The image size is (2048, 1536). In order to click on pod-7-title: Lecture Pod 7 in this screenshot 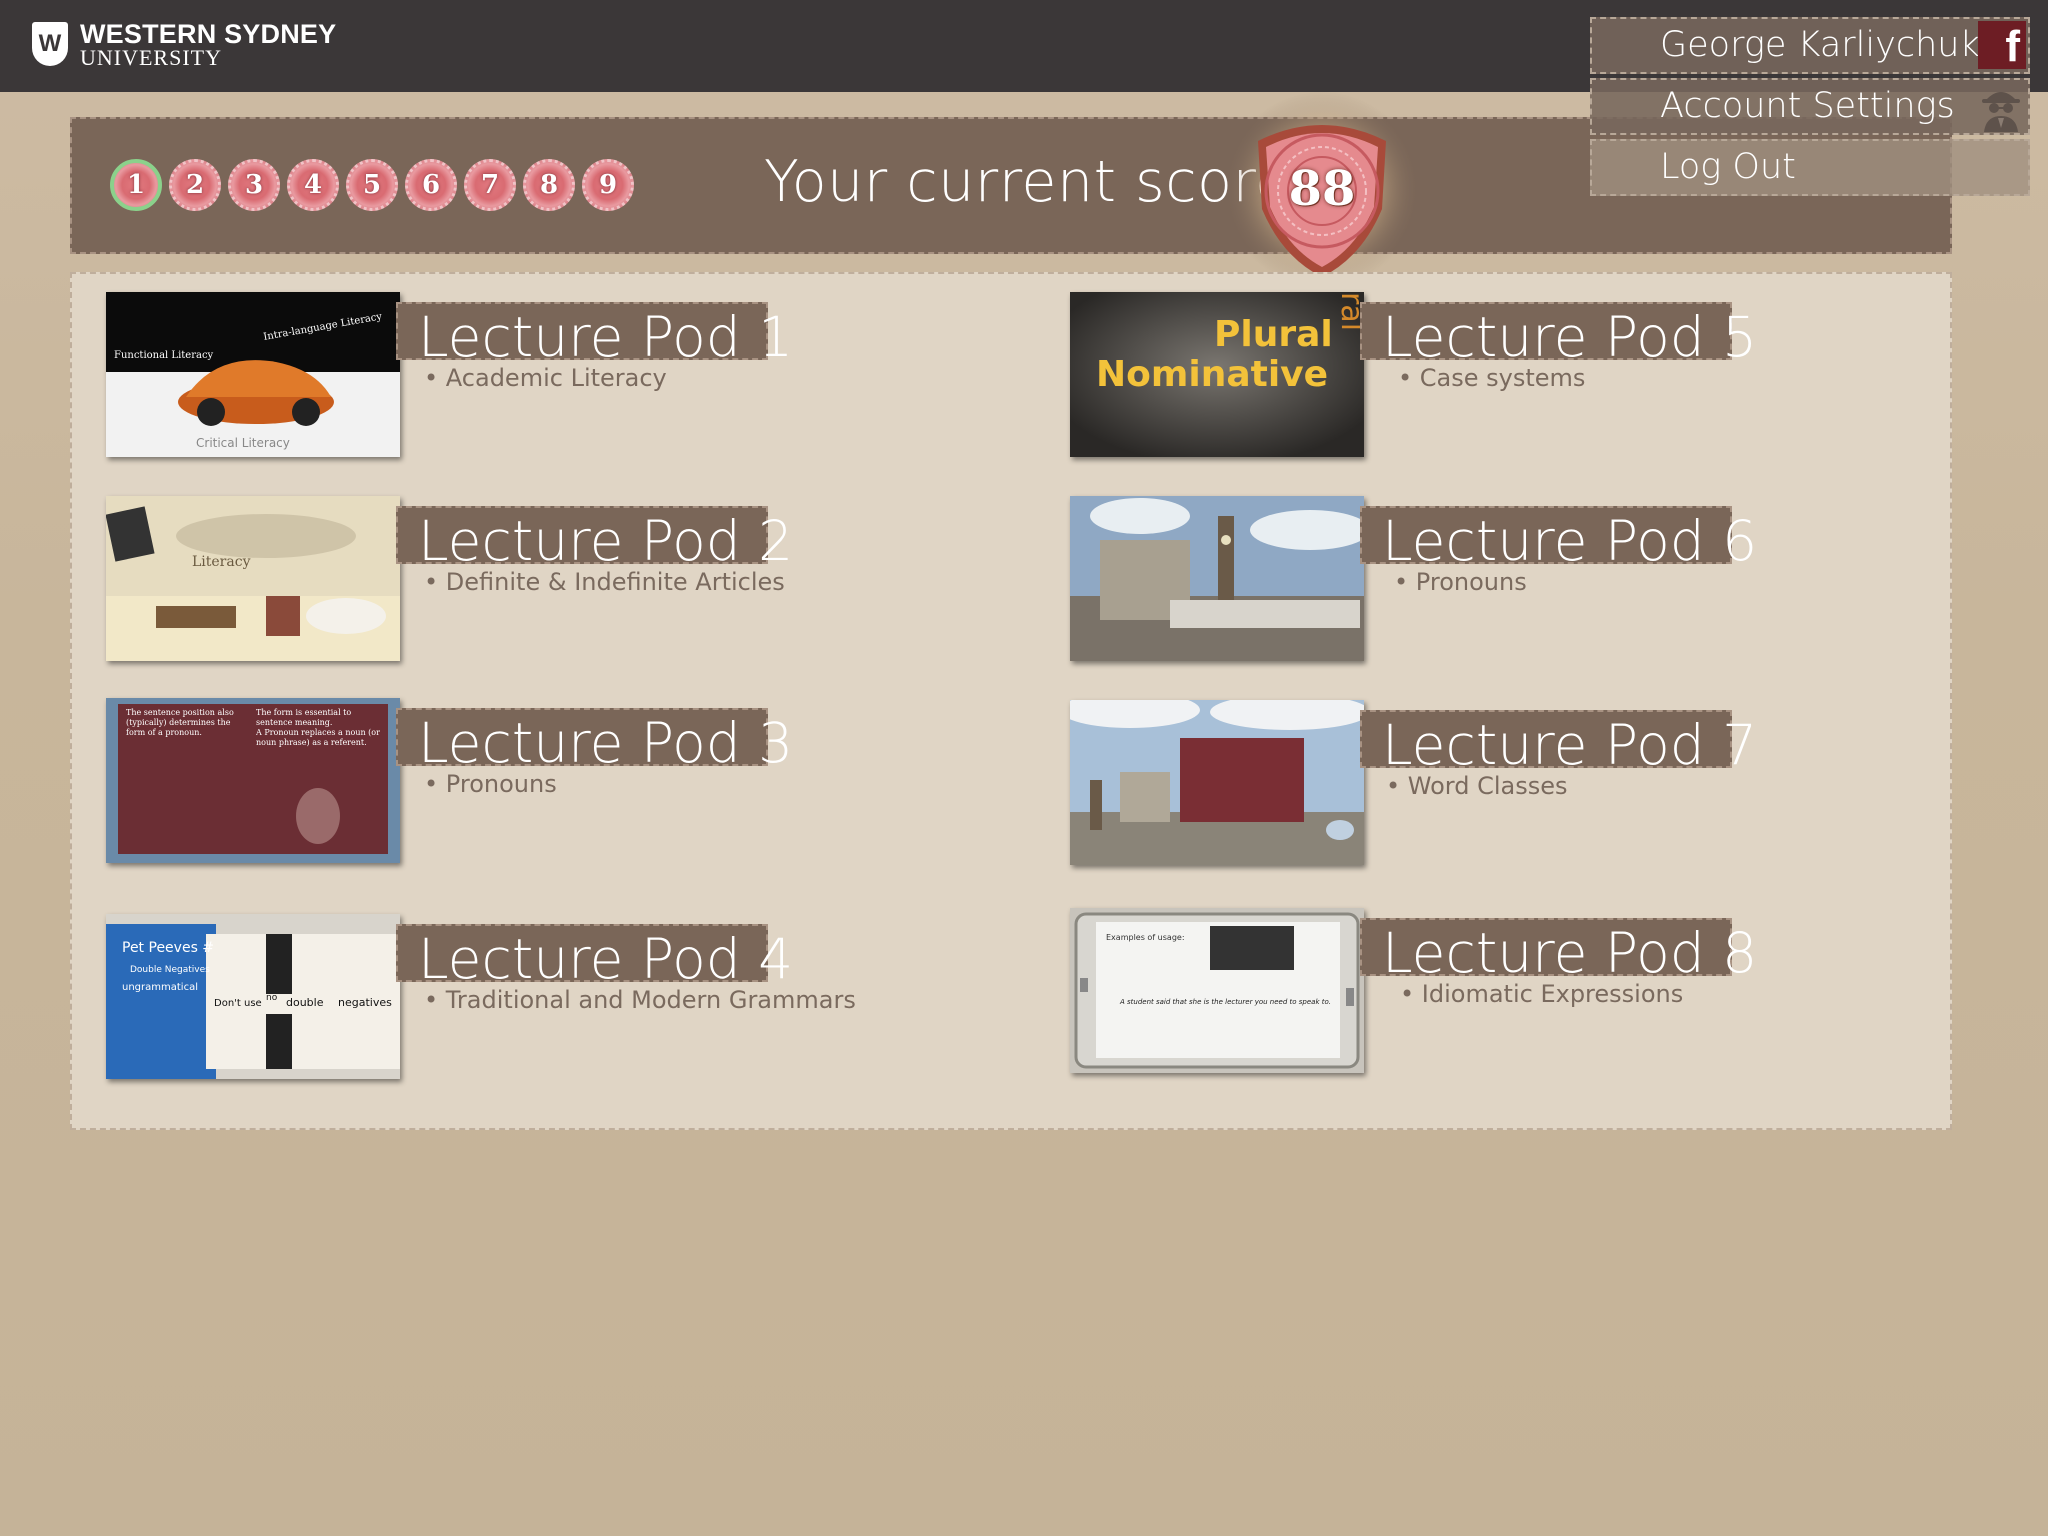, I will do `click(1570, 745)`.